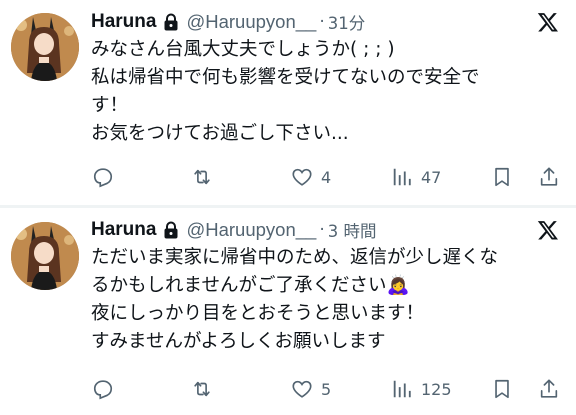 The height and width of the screenshot is (415, 576). I want to click on tweet-text-line: 夜にしっかり目をとおそうと思います！, so click(258, 313).